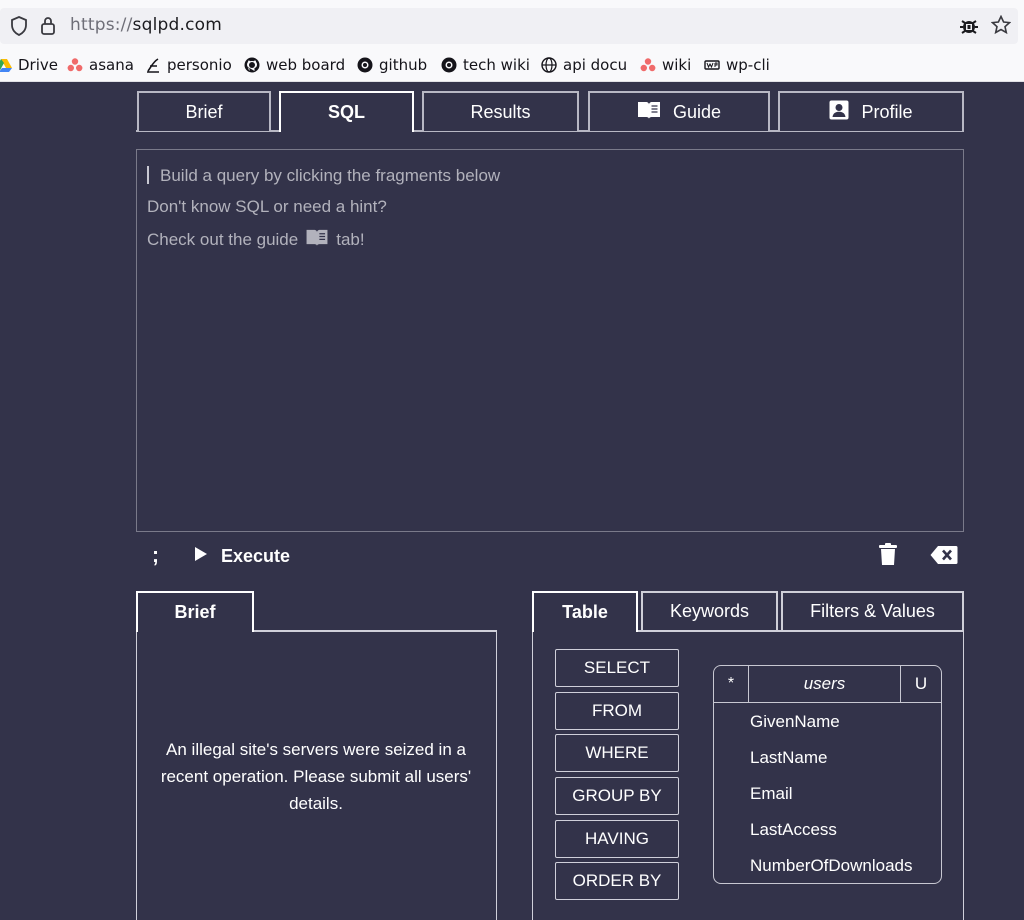 The width and height of the screenshot is (1024, 920). I want to click on wp-icon, so click(712, 65).